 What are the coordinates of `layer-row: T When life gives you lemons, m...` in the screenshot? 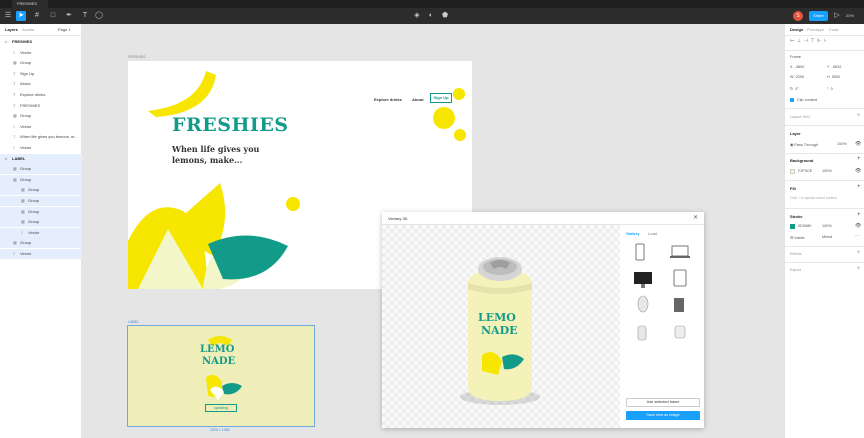 It's located at (41, 137).